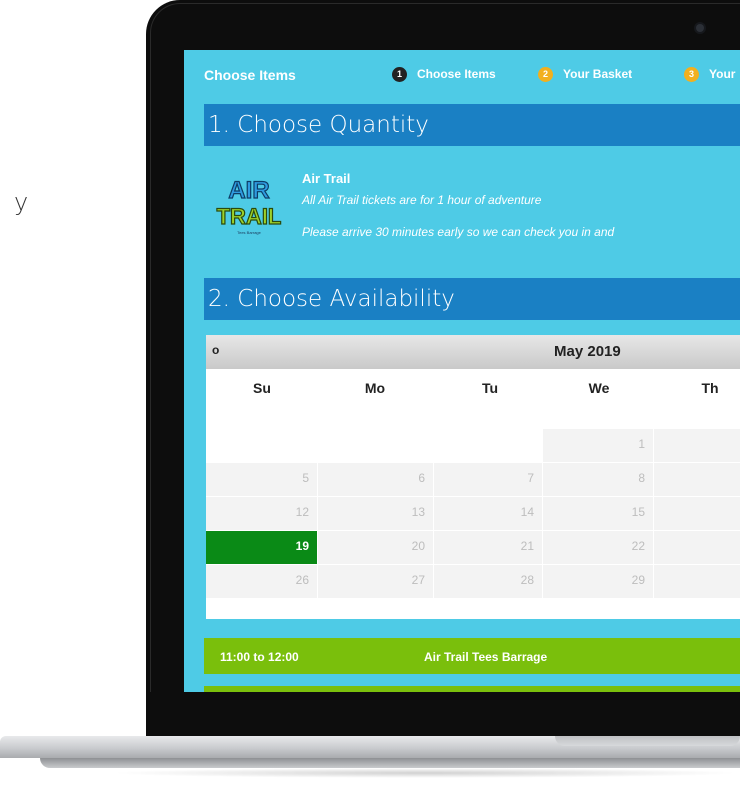  What do you see at coordinates (599, 388) in the screenshot?
I see `weekday-header: We` at bounding box center [599, 388].